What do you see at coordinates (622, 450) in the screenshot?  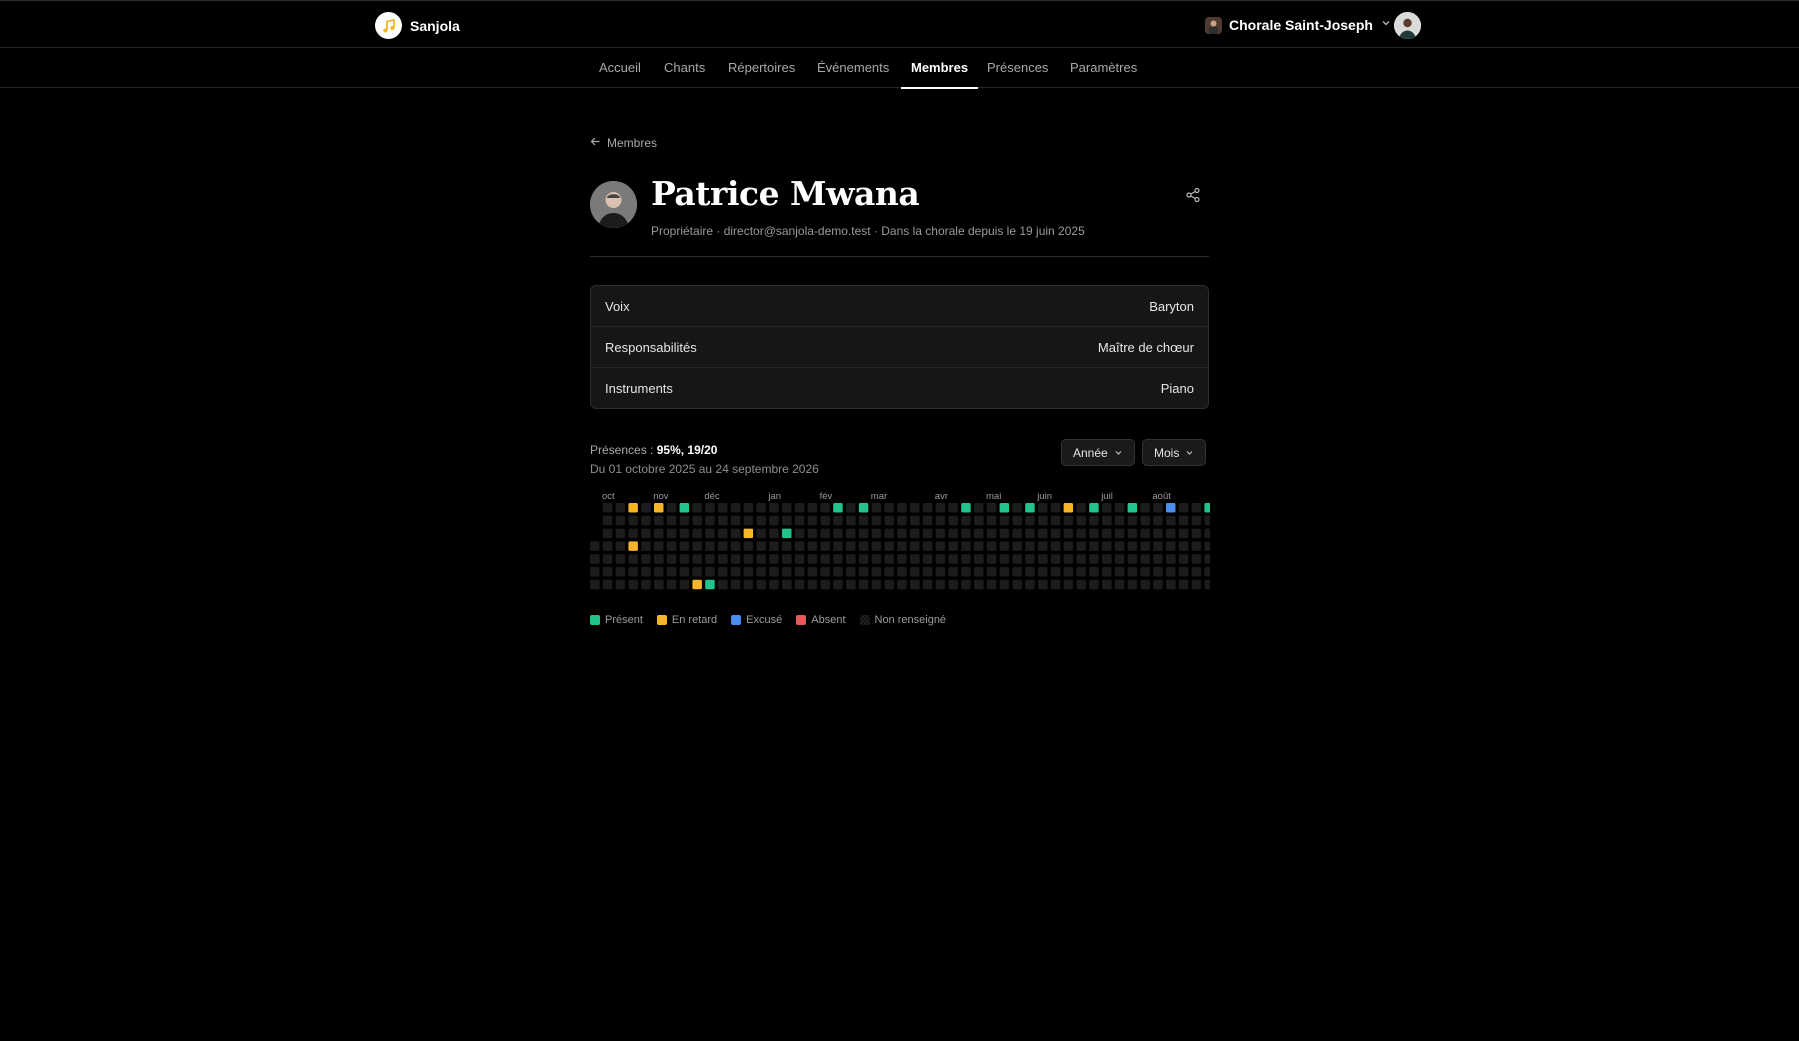 I see `attendance-label: Présences :` at bounding box center [622, 450].